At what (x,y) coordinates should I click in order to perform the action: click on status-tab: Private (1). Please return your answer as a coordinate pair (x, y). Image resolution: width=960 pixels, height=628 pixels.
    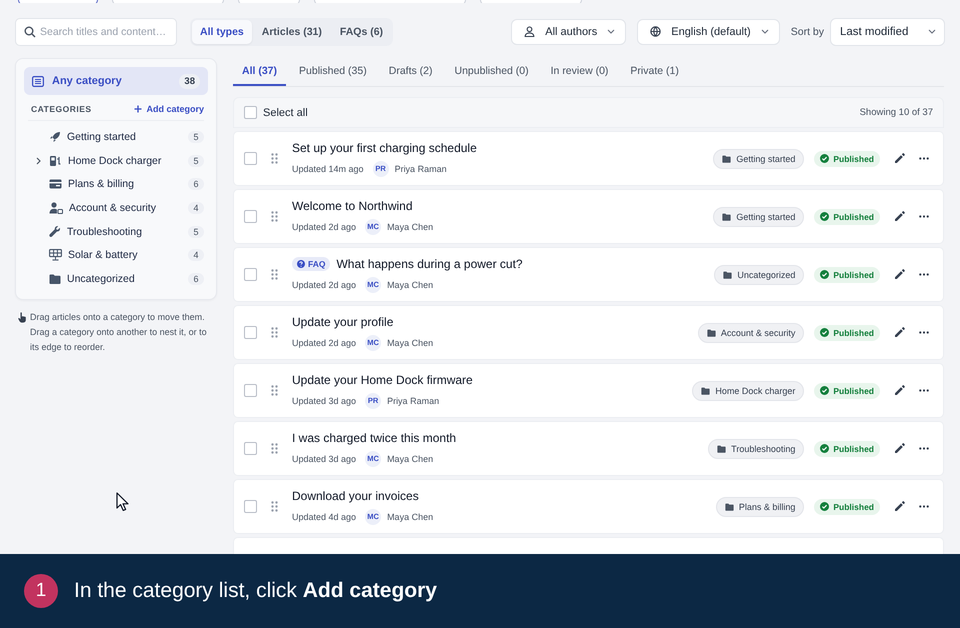
    Looking at the image, I should click on (654, 72).